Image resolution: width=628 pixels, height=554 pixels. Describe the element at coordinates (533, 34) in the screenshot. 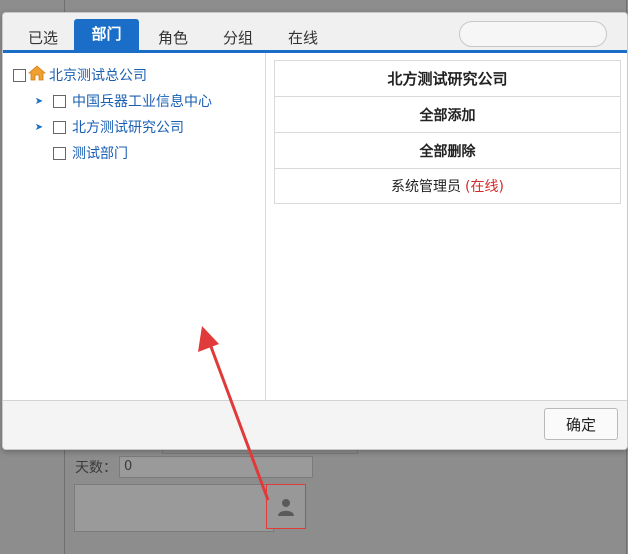

I see `search-input` at that location.